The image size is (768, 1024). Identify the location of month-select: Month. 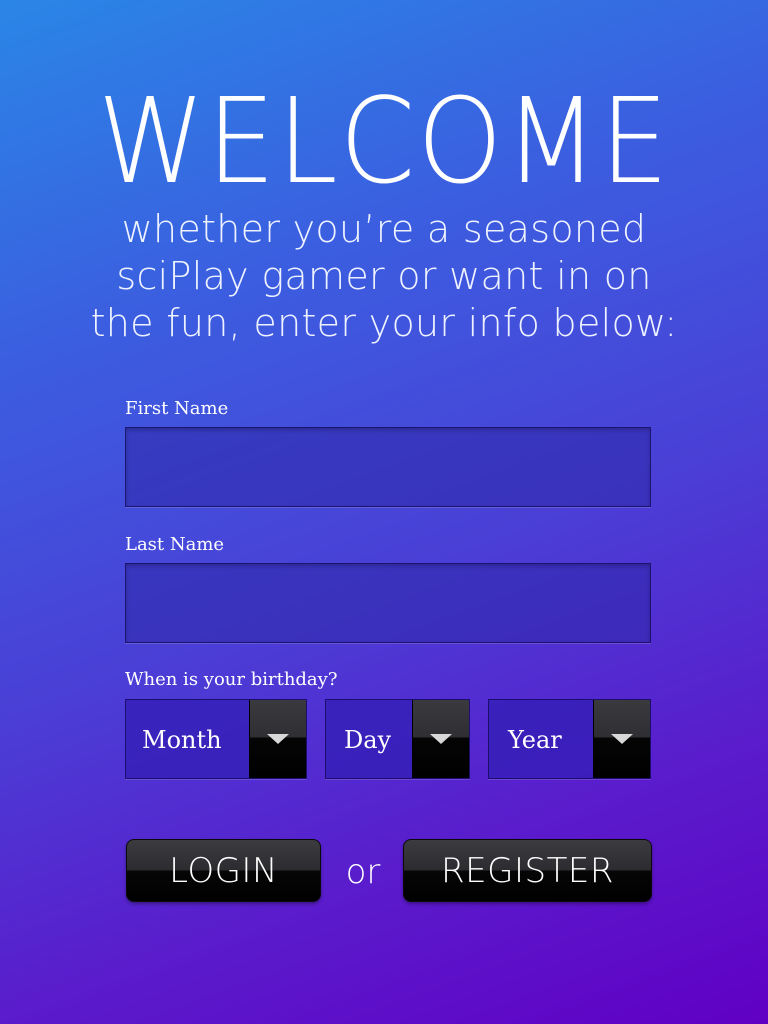
(216, 739).